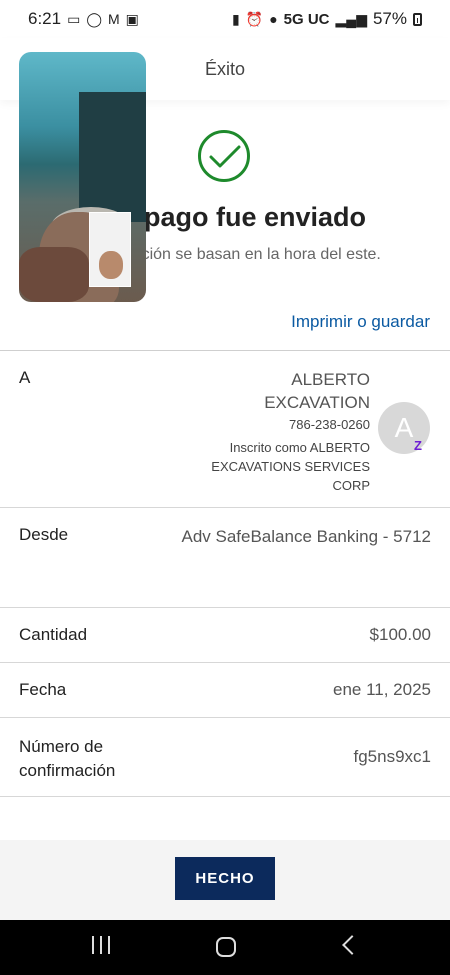 This screenshot has width=450, height=975. I want to click on from-label: Desde, so click(44, 534).